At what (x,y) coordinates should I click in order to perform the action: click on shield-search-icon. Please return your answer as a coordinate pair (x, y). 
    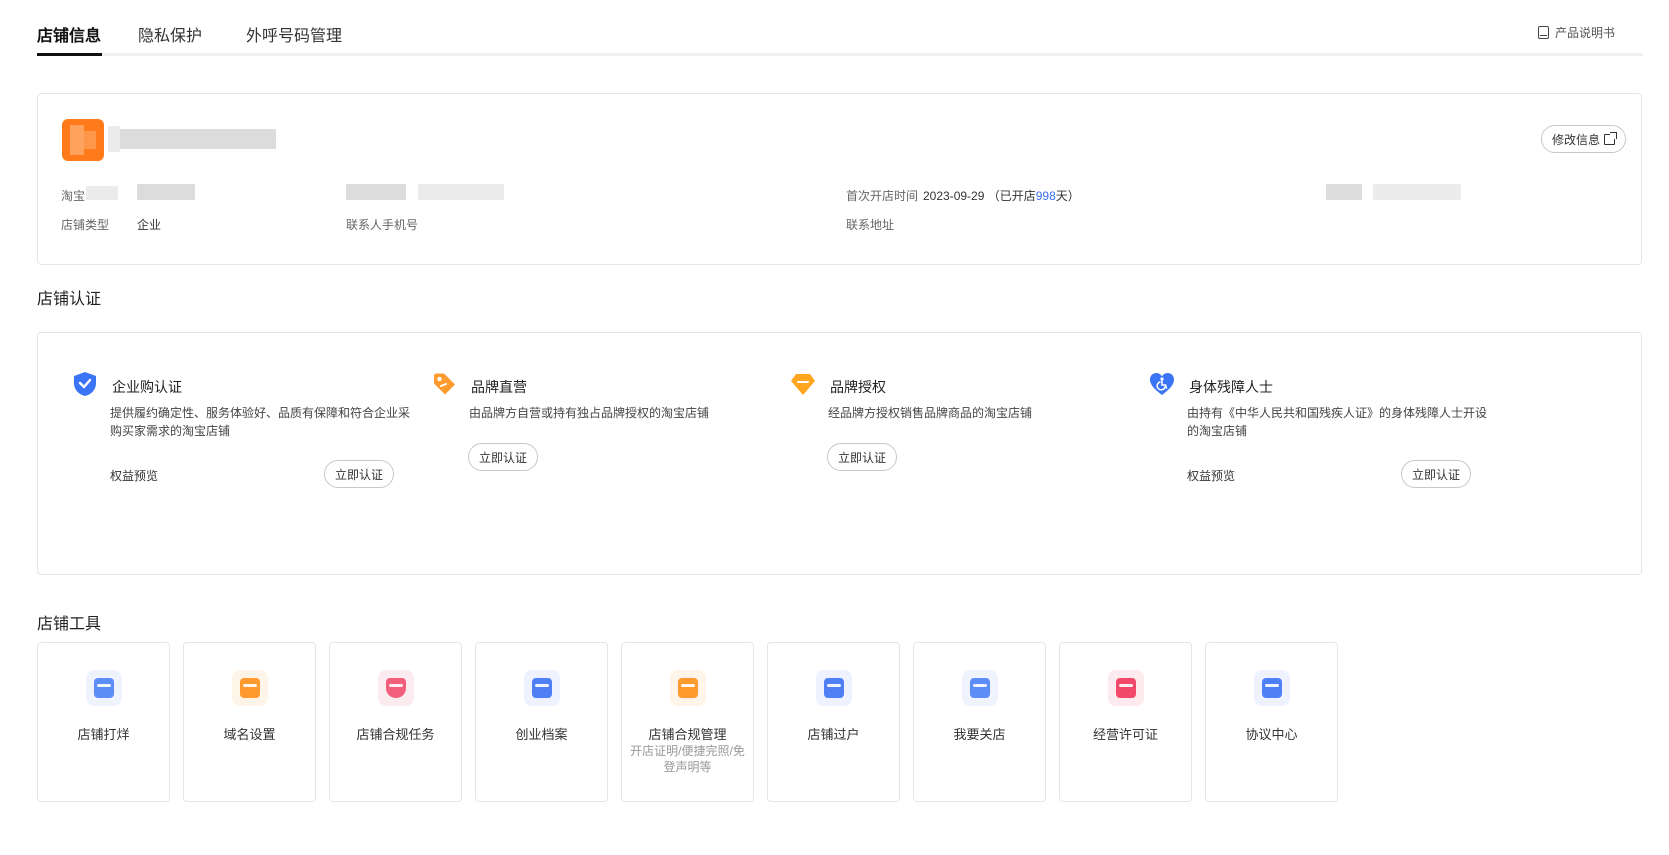
    Looking at the image, I should click on (396, 688).